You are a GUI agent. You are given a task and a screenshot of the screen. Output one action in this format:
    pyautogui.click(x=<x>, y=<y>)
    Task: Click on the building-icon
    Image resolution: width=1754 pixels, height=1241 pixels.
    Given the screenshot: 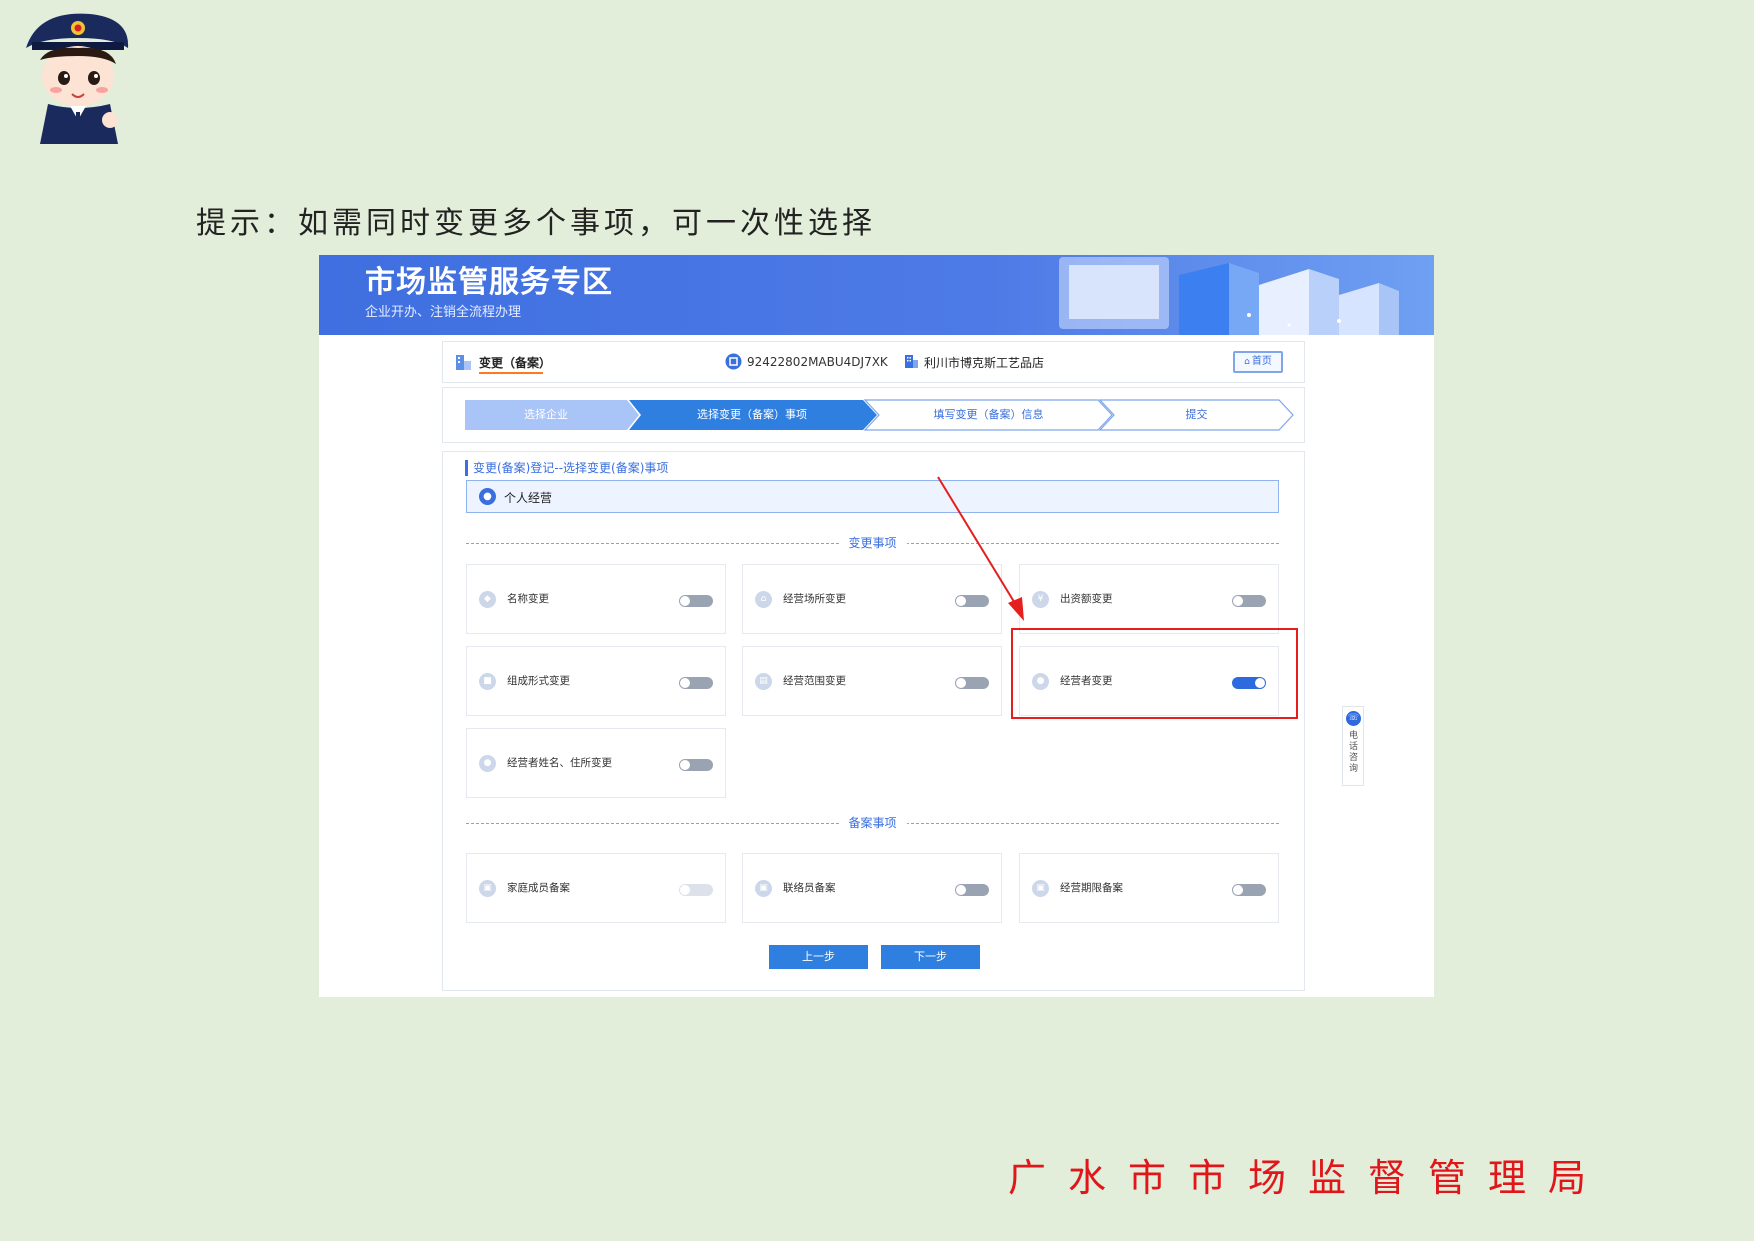 What is the action you would take?
    pyautogui.click(x=463, y=362)
    